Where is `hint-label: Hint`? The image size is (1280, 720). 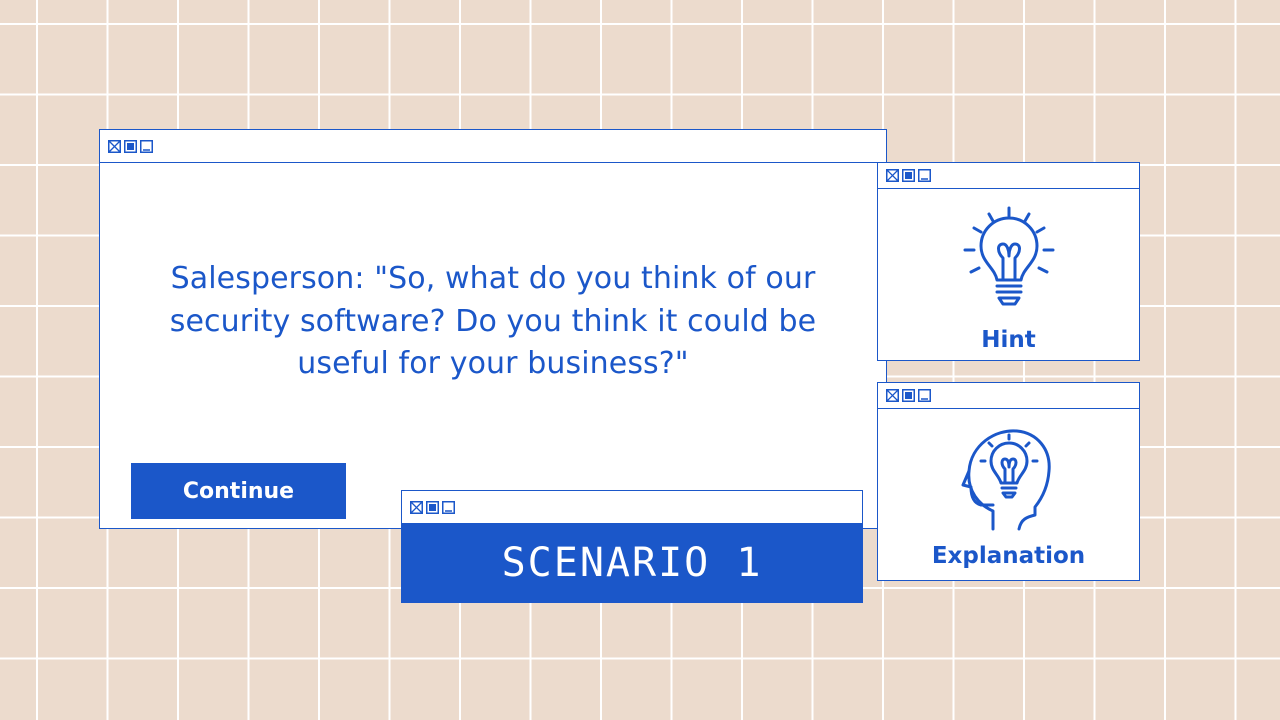 hint-label: Hint is located at coordinates (1008, 340).